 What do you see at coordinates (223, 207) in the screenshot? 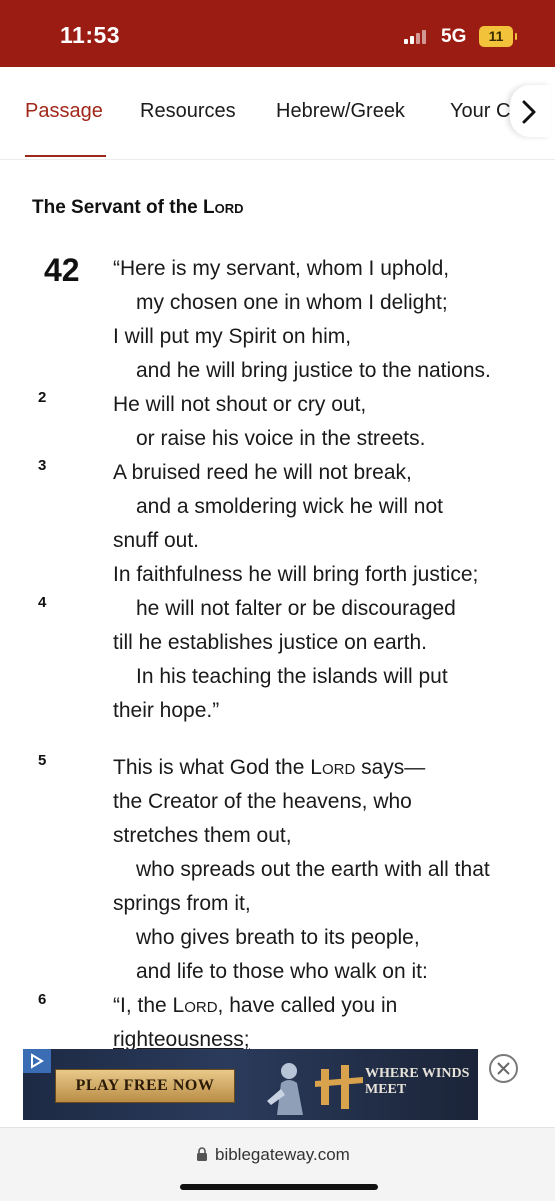
I see `heading-lord: Lord` at bounding box center [223, 207].